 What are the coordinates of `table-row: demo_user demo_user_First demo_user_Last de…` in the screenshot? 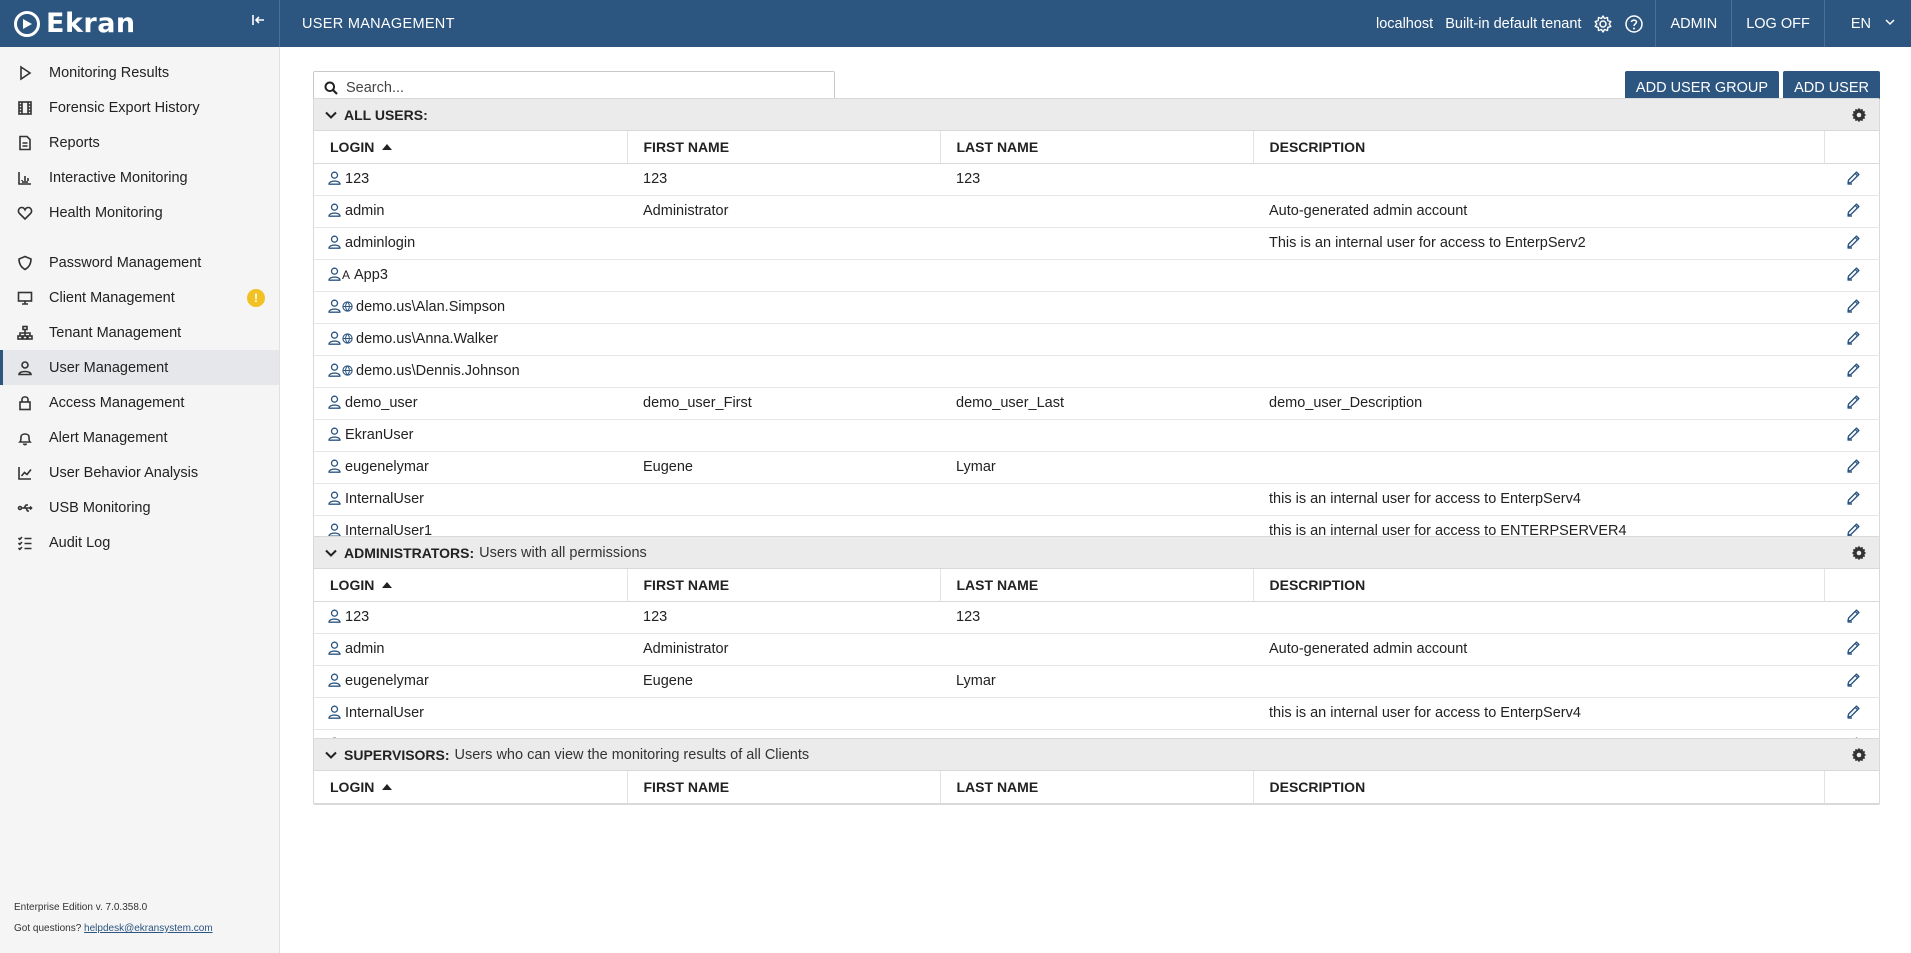 It's located at (1097, 403).